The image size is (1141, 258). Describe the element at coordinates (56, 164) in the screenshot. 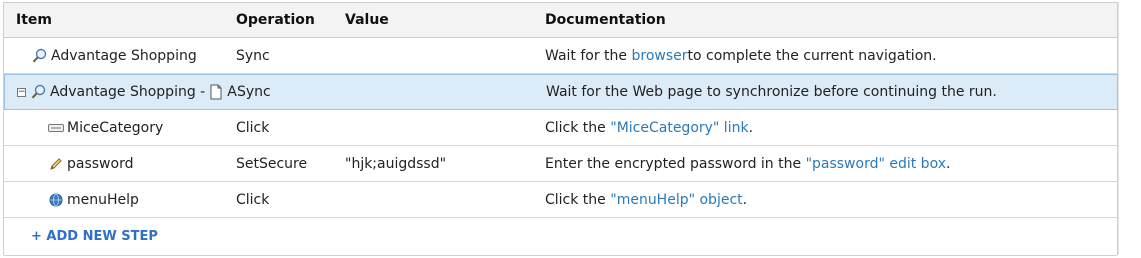

I see `edit-box-icon` at that location.